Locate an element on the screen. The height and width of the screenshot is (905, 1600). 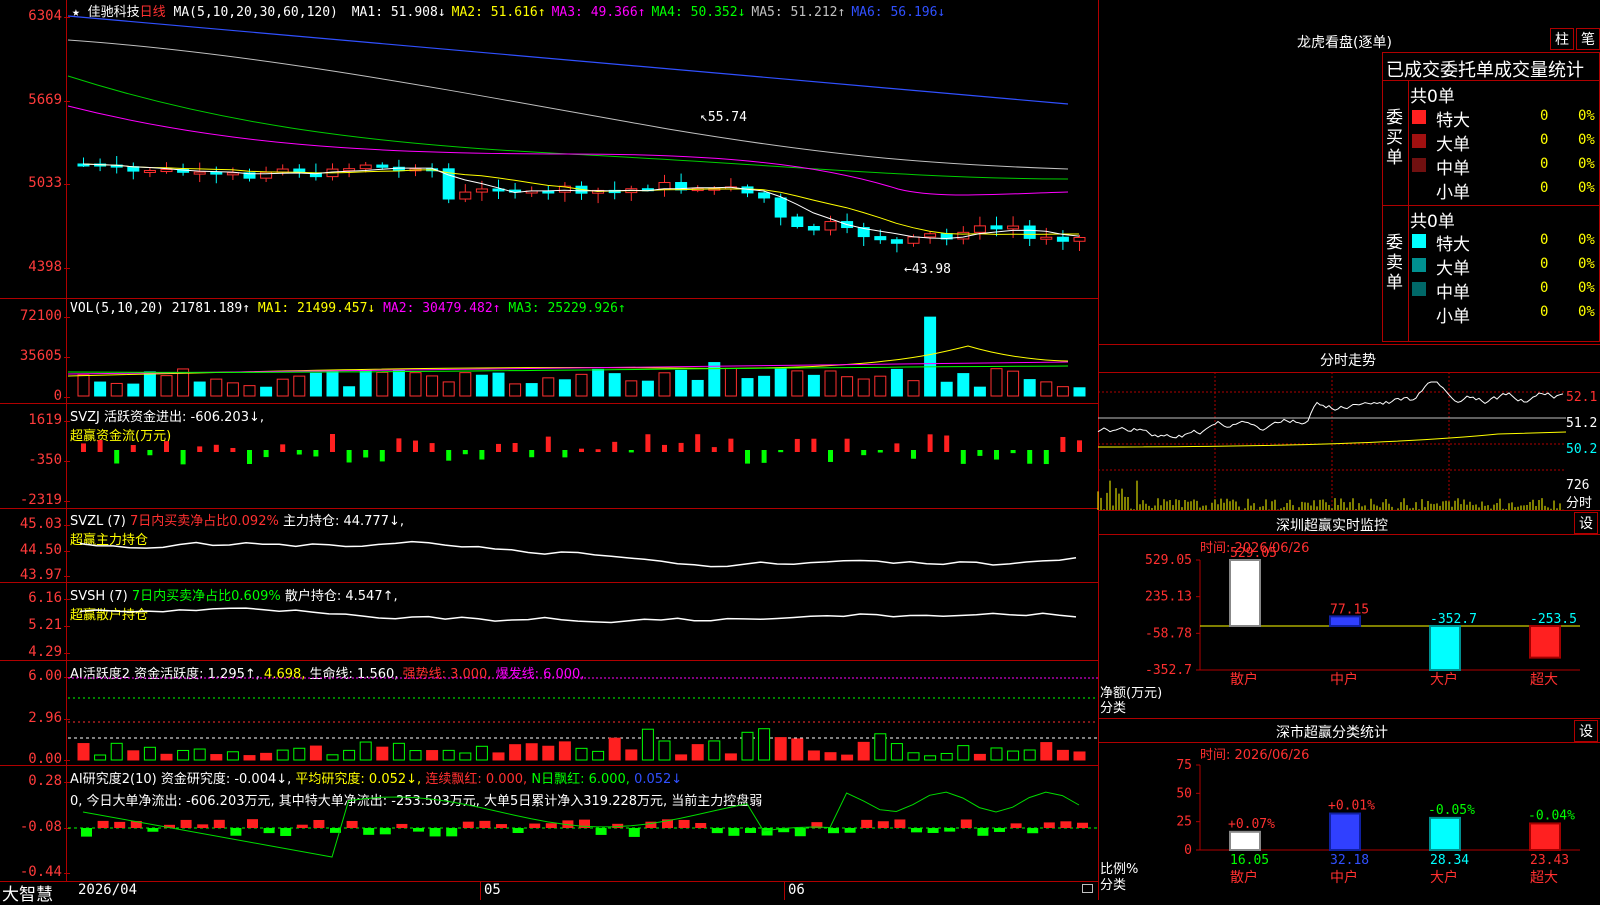
bar-大户 is located at coordinates (1445, 833).